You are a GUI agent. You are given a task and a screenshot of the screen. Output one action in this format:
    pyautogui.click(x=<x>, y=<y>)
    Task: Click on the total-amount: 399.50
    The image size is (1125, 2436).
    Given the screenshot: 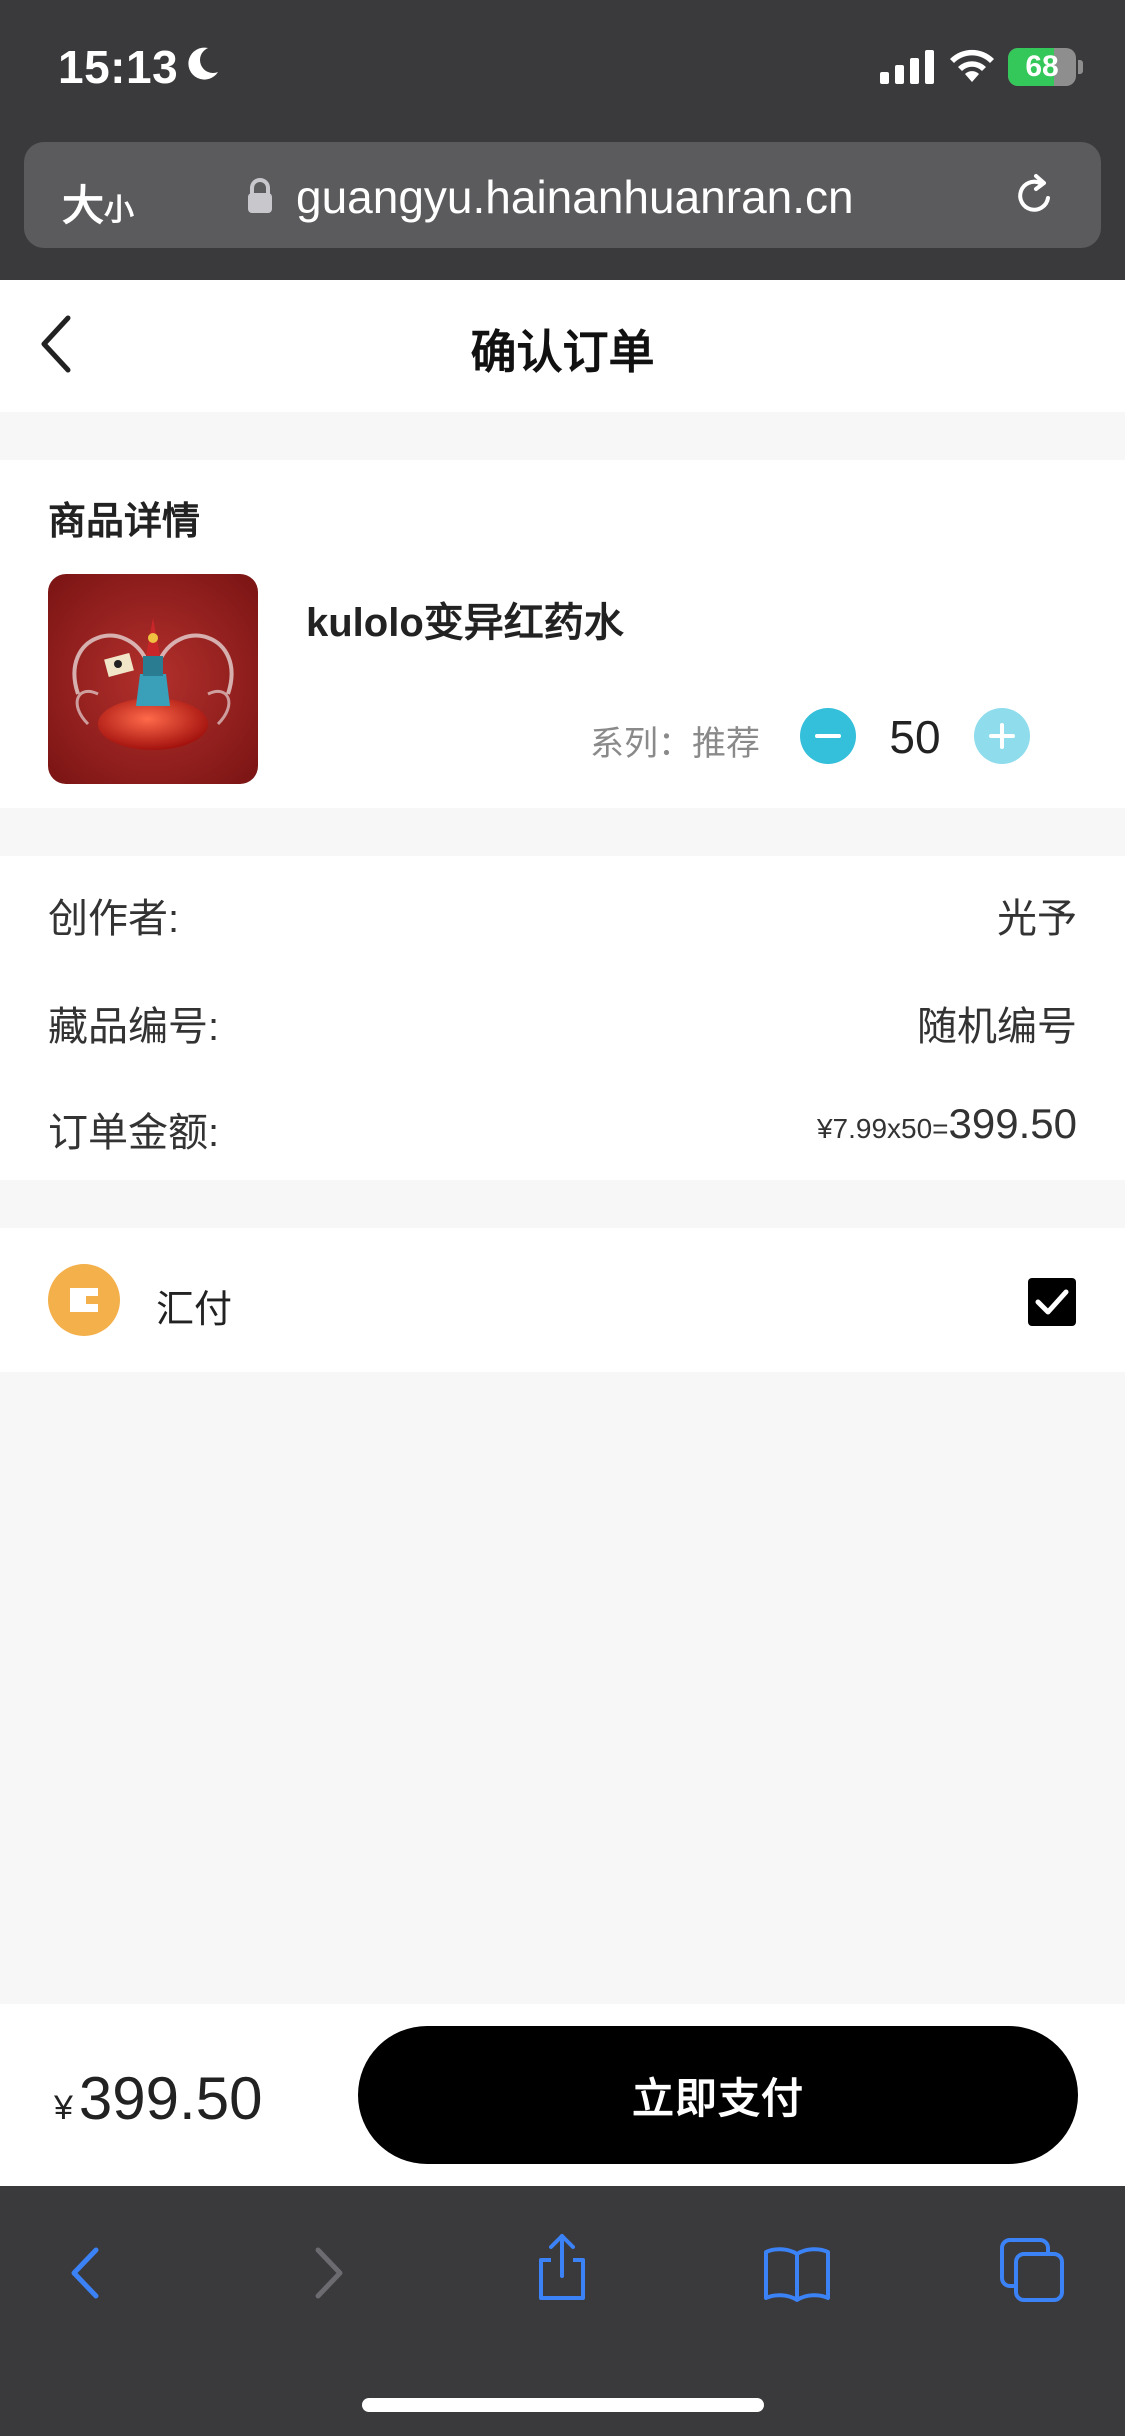 What is the action you would take?
    pyautogui.click(x=170, y=2098)
    